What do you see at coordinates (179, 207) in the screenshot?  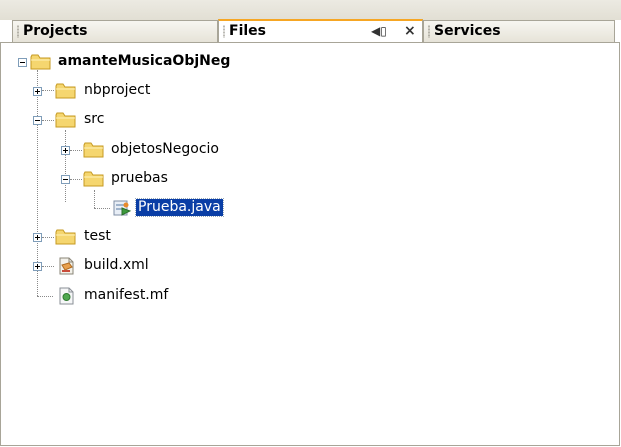 I see `tree-node-label: Prueba.java` at bounding box center [179, 207].